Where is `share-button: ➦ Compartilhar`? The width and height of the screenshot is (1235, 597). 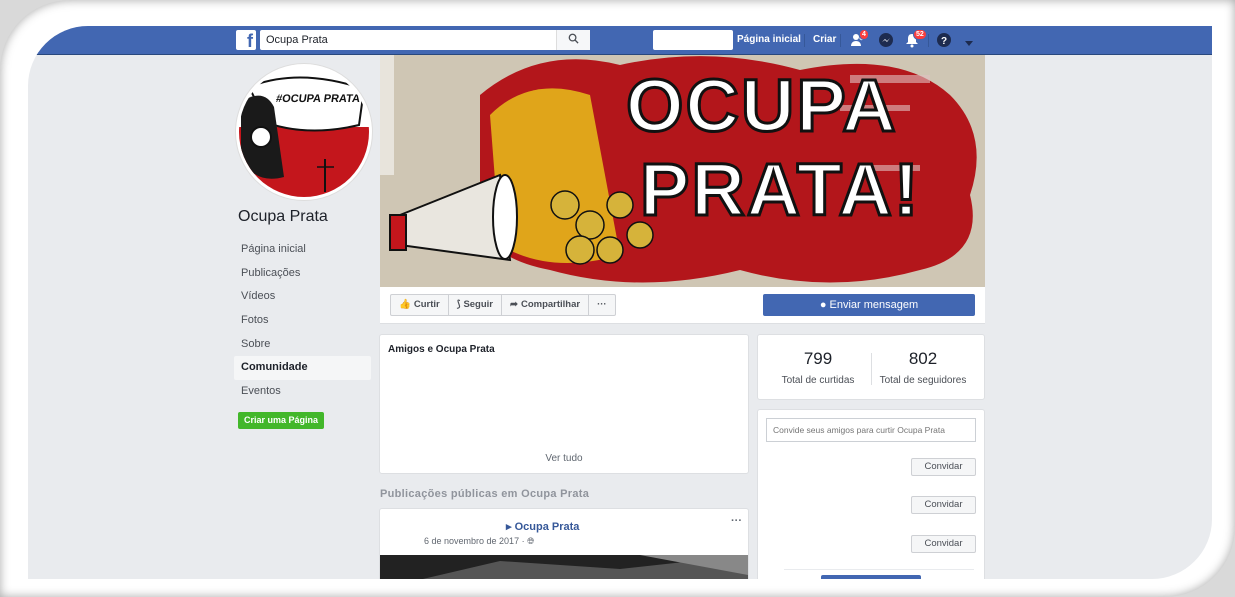
share-button: ➦ Compartilhar is located at coordinates (546, 305).